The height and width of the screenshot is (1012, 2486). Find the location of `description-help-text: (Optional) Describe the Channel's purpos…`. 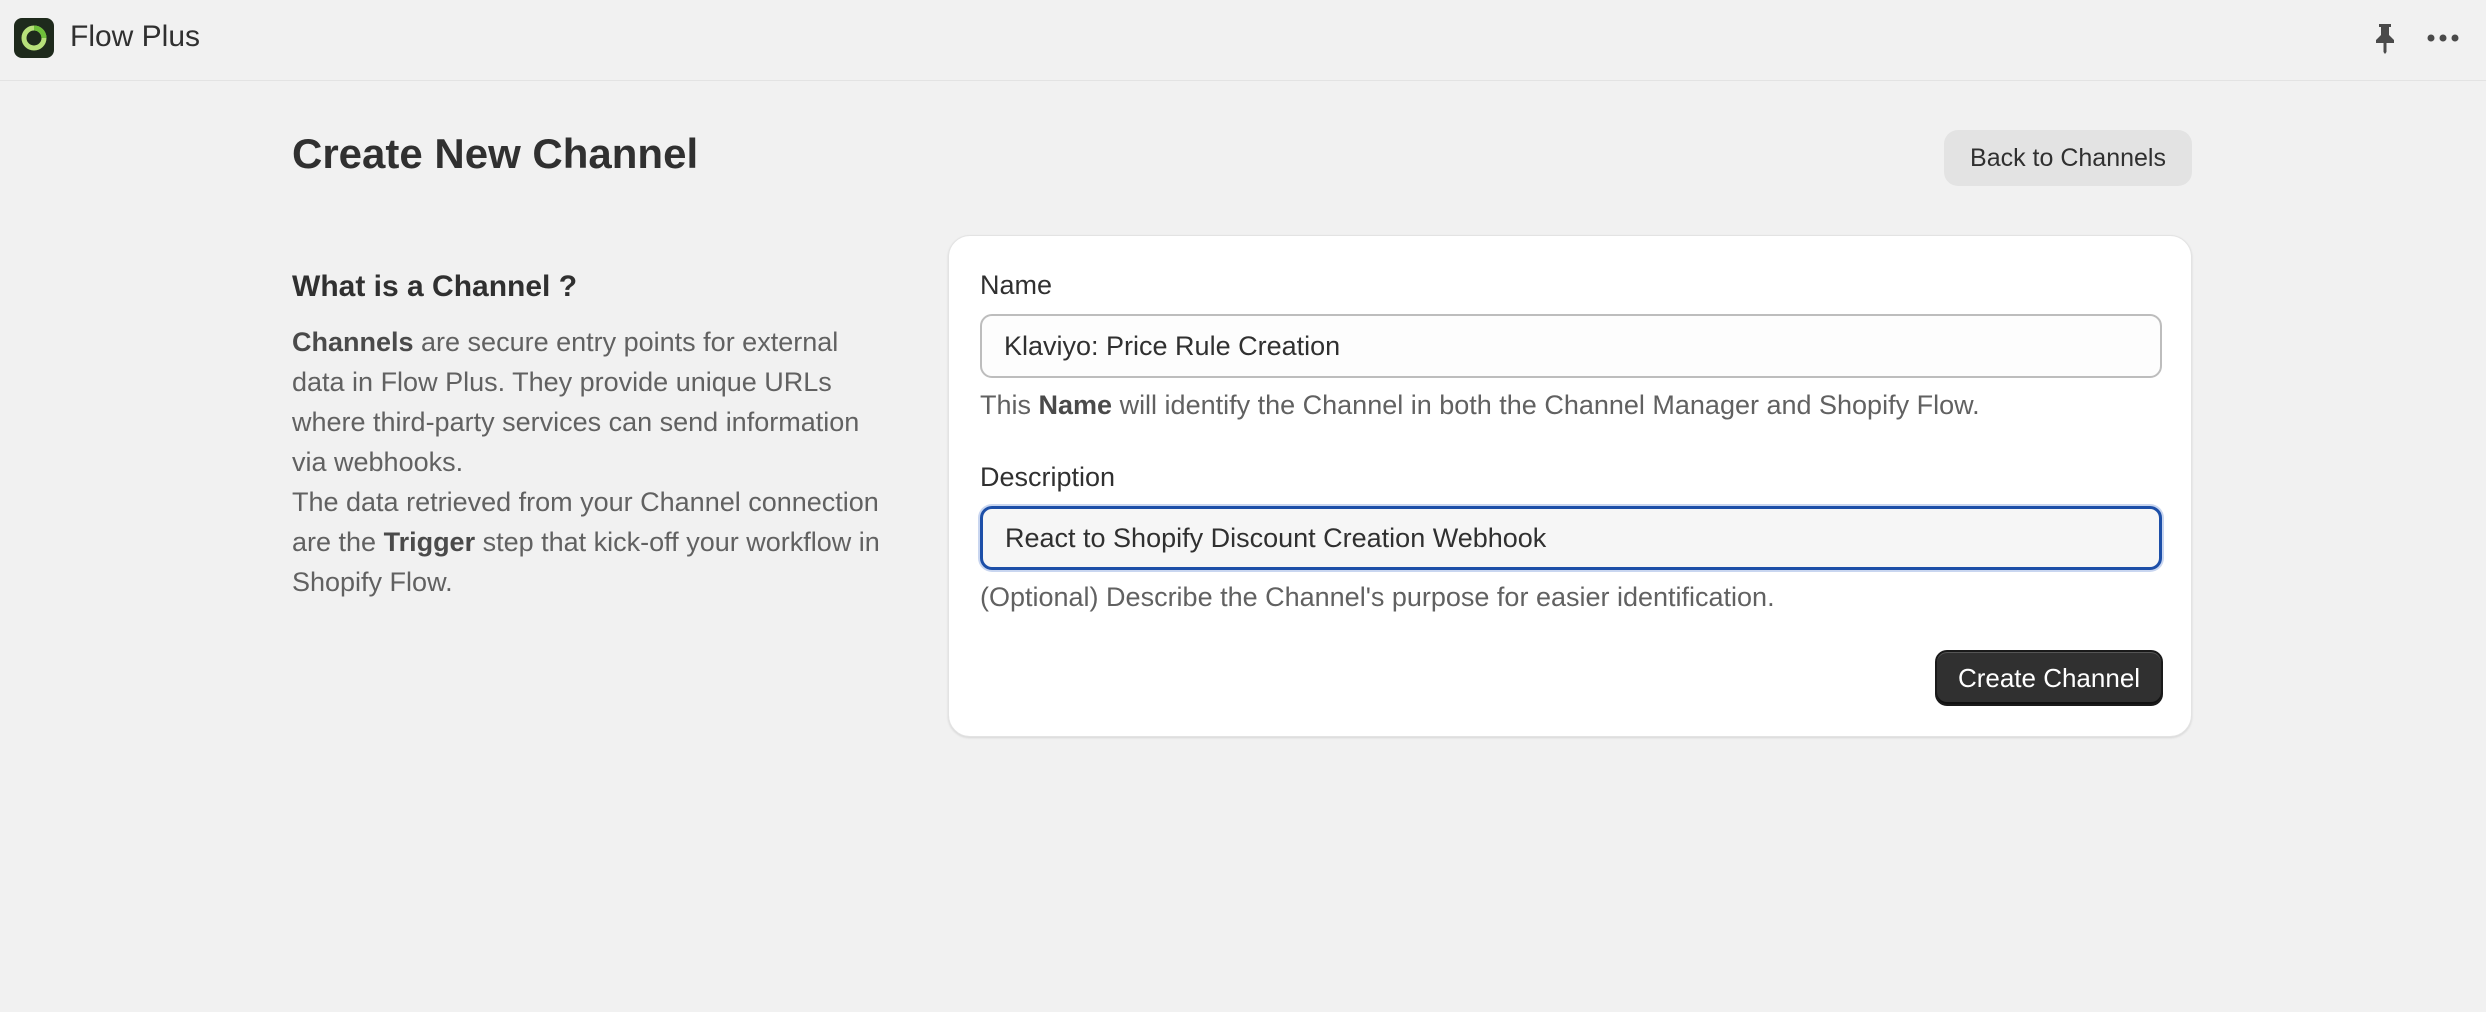

description-help-text: (Optional) Describe the Channel's purpos… is located at coordinates (1377, 597).